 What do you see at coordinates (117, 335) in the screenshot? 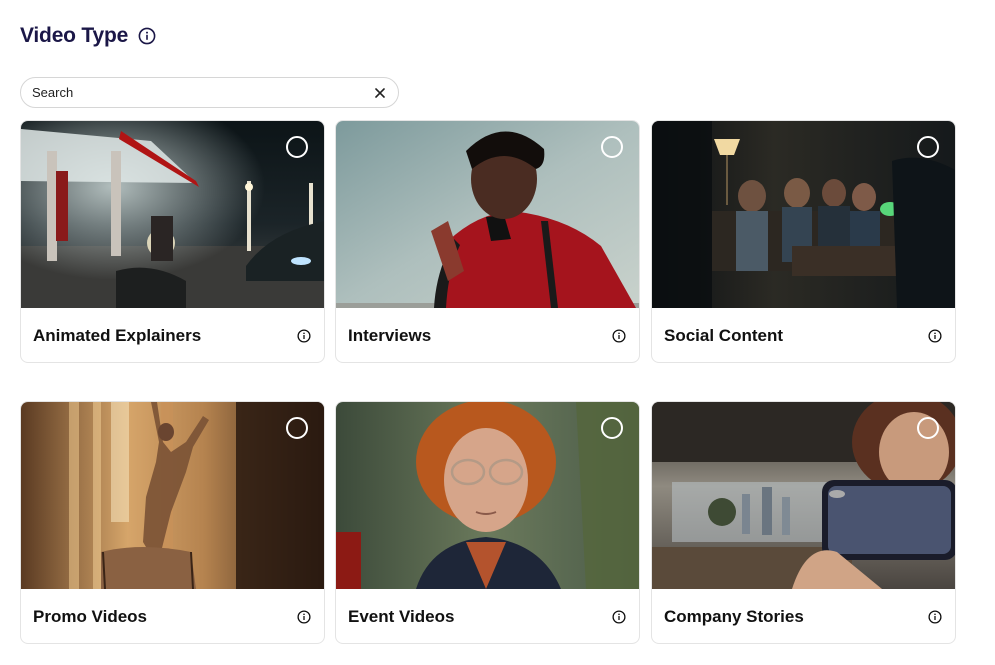
I see `card-label: Animated Explainers` at bounding box center [117, 335].